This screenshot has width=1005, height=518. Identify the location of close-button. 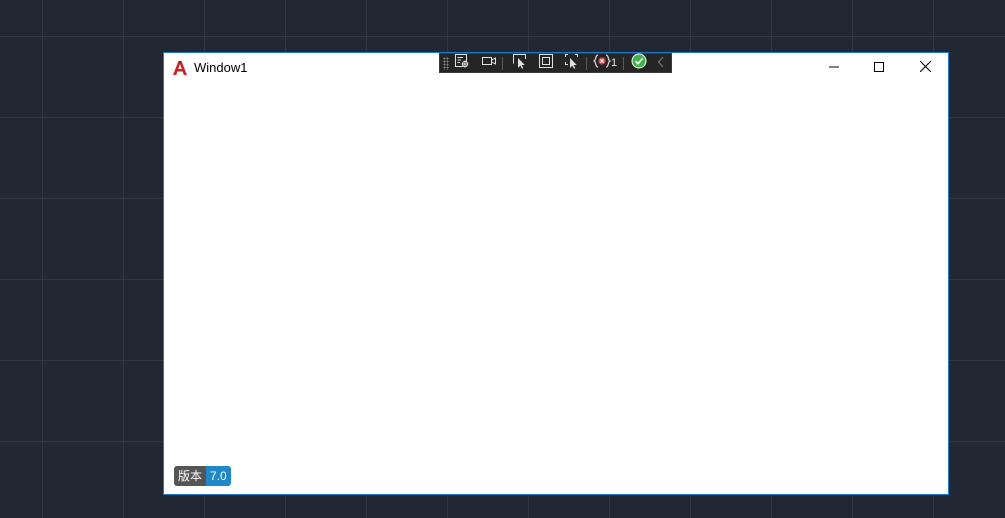
(925, 68).